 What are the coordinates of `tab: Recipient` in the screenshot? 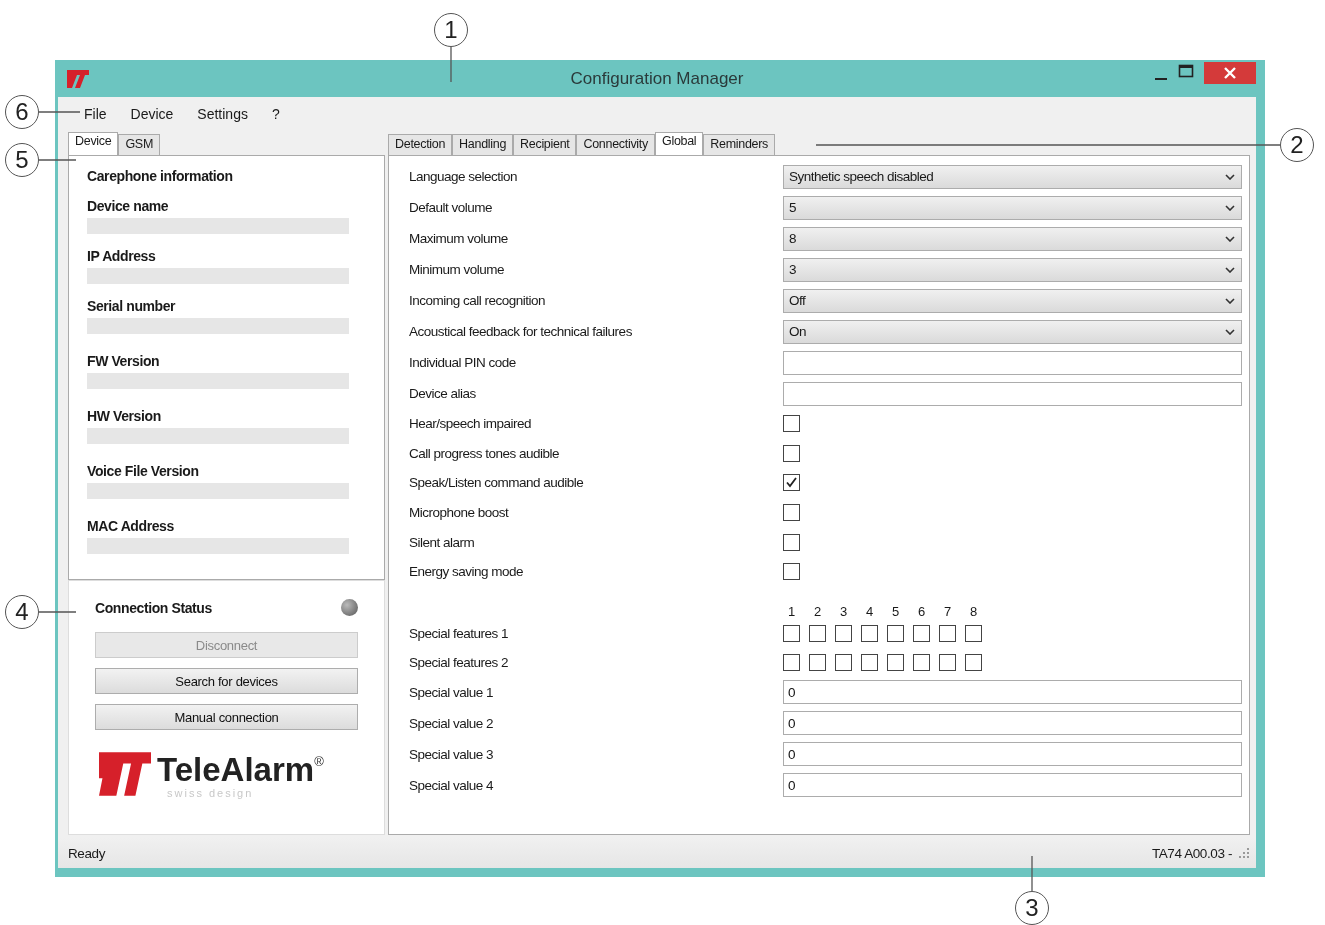 It's located at (545, 144).